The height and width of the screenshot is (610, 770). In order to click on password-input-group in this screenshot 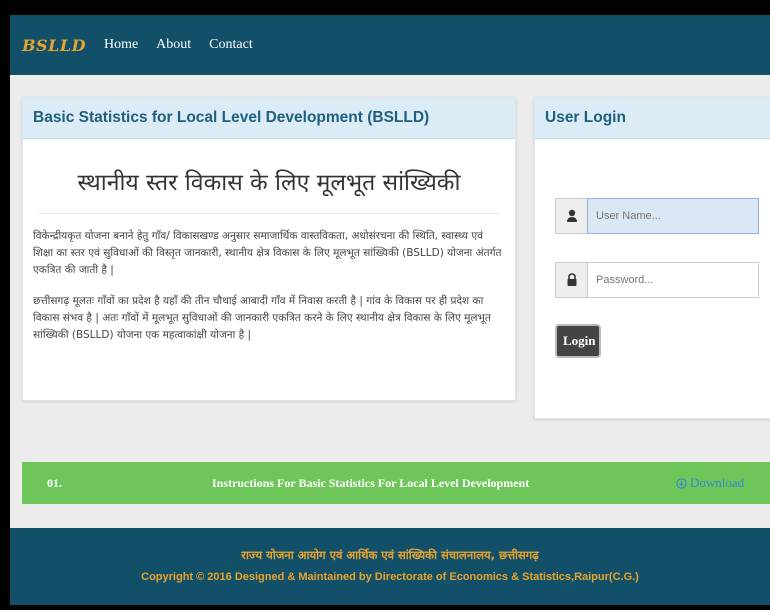, I will do `click(657, 280)`.